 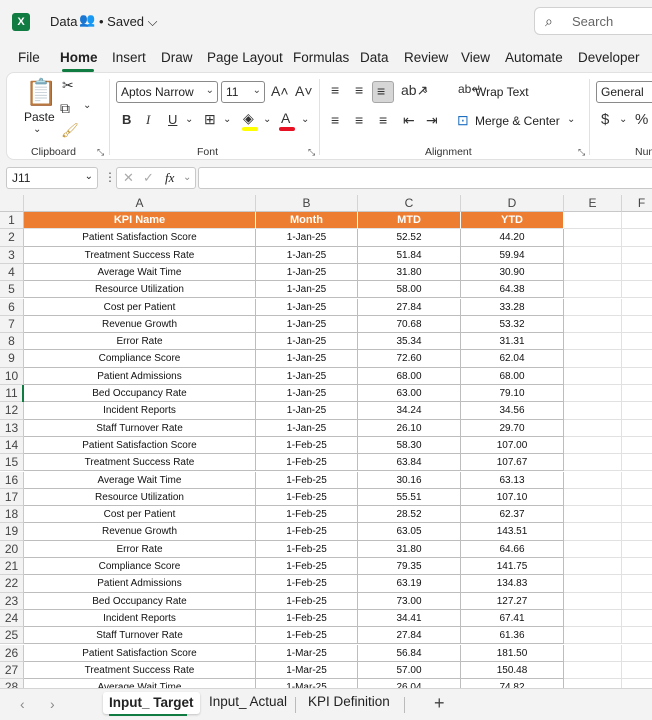 I want to click on sheet-tab-input-actual: Input_ Actual, so click(x=248, y=701).